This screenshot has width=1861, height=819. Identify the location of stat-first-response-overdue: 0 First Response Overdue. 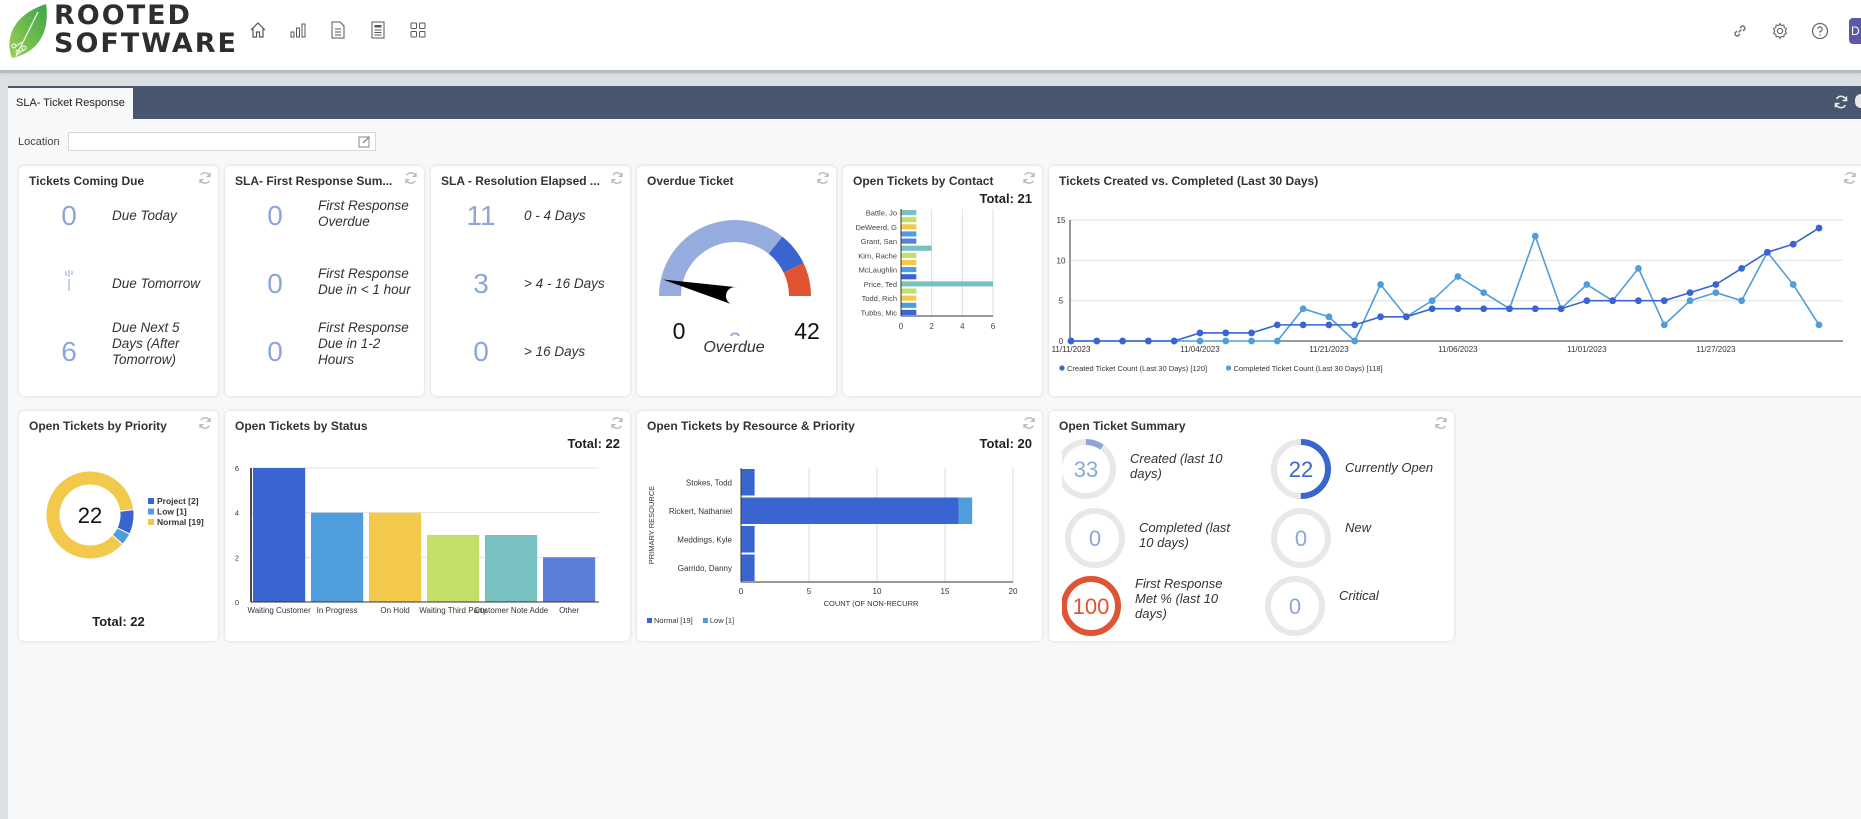
(324, 226).